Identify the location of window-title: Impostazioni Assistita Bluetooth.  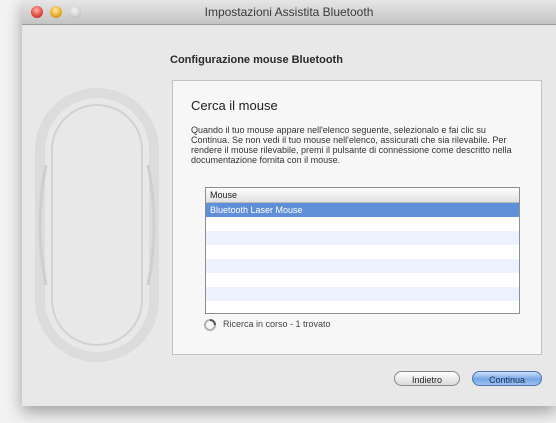
(289, 12).